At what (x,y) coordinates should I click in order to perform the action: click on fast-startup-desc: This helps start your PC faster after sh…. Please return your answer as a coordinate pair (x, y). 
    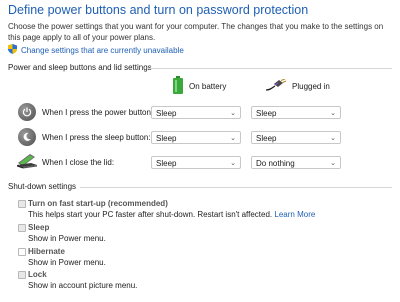
    Looking at the image, I should click on (171, 214).